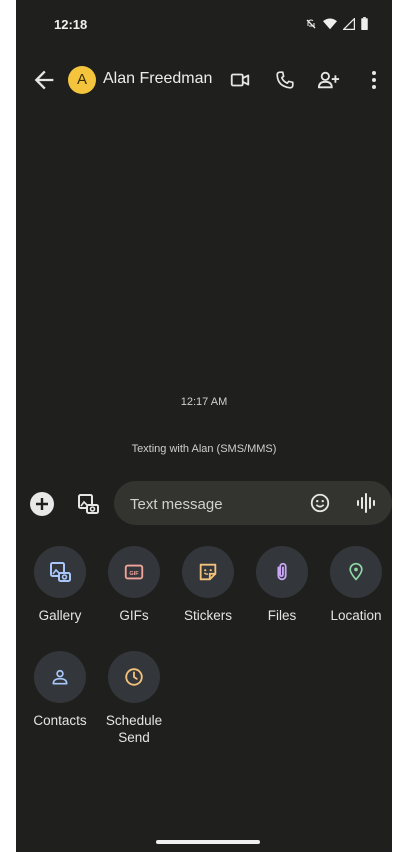 The height and width of the screenshot is (852, 395). I want to click on attach-label: Contacts, so click(60, 720).